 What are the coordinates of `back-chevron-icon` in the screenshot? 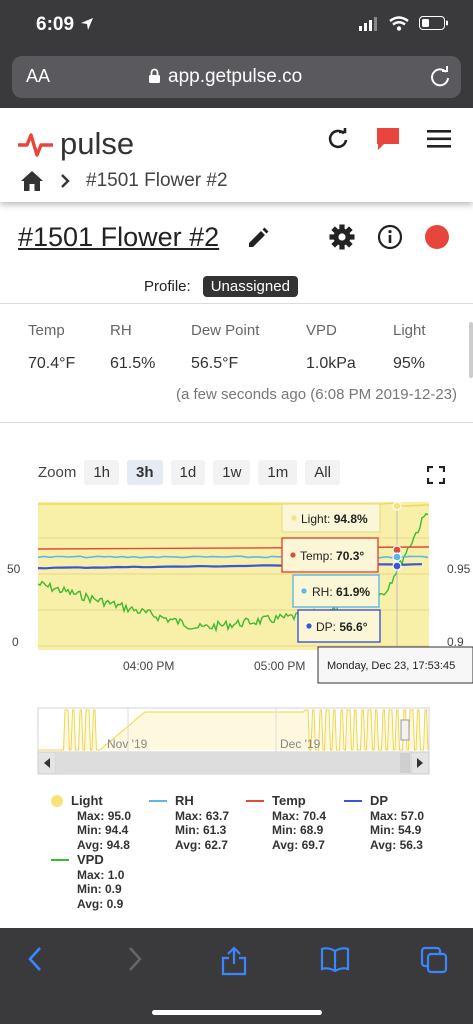 It's located at (35, 959).